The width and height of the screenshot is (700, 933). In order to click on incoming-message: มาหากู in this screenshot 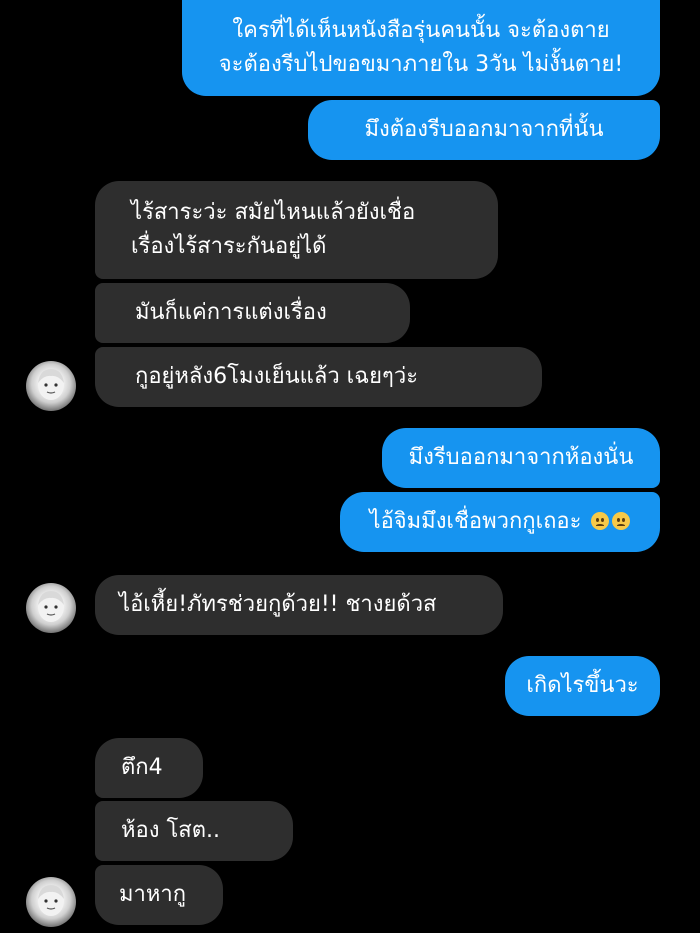, I will do `click(159, 895)`.